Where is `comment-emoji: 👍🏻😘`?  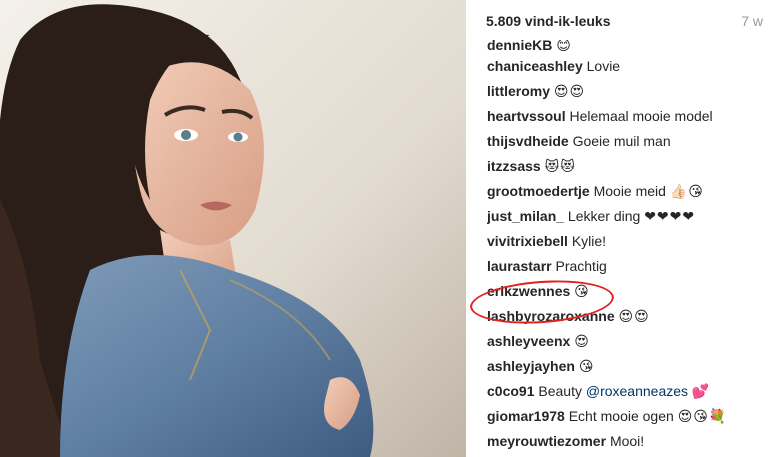
comment-emoji: 👍🏻😘 is located at coordinates (686, 192).